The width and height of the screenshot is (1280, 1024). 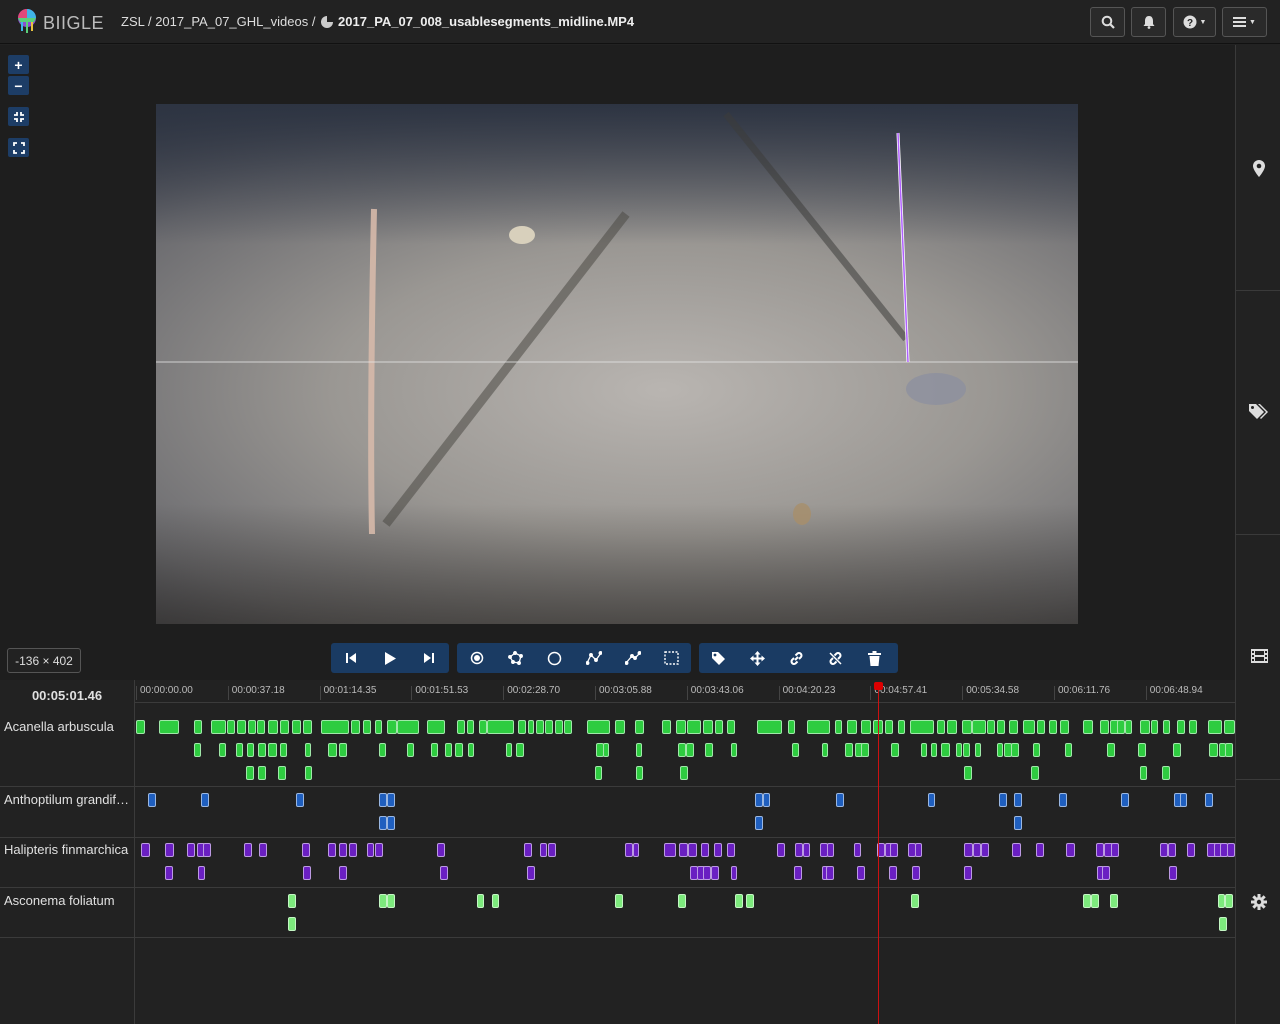 What do you see at coordinates (874, 658) in the screenshot?
I see `delete-button` at bounding box center [874, 658].